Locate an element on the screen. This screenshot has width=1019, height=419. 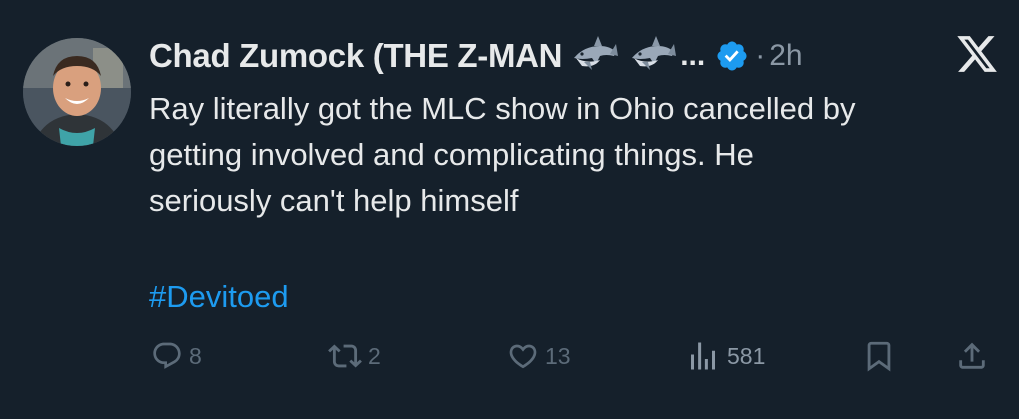
verified-badge-icon is located at coordinates (732, 56).